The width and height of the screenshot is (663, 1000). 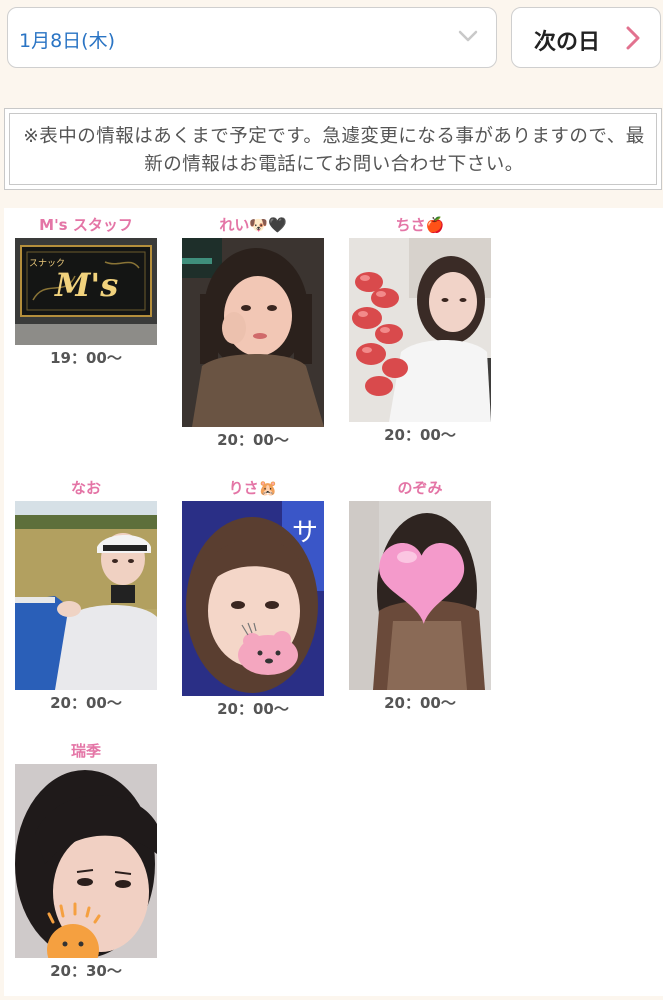 I want to click on cast-card: 瑞季 20：30〜, so click(x=86, y=859).